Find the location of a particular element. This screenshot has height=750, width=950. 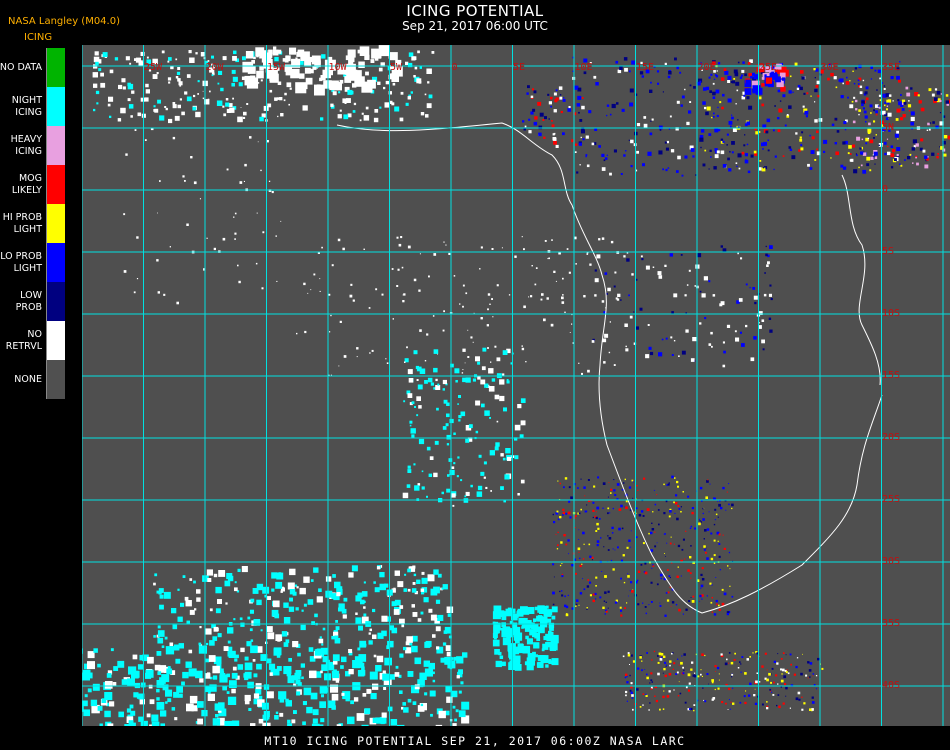

longitude-label: 20W is located at coordinates (215, 67).